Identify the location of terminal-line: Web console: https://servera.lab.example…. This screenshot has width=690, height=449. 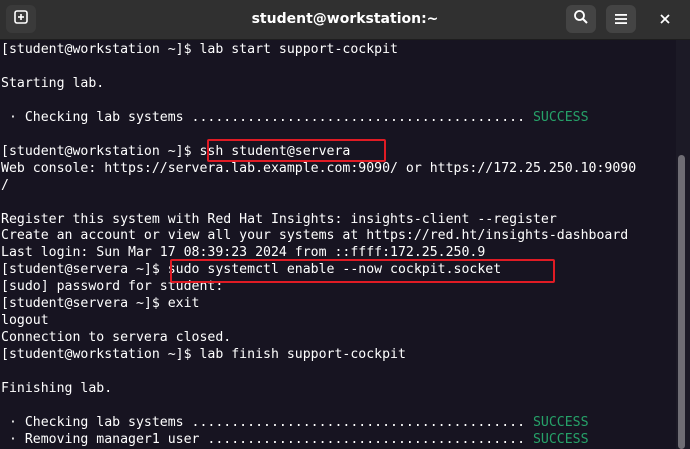
(318, 168).